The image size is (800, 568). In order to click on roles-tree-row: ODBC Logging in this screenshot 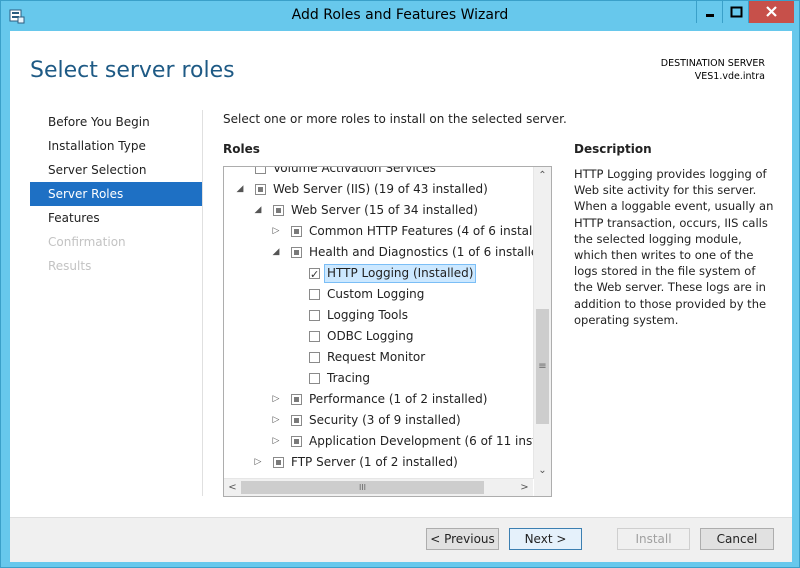, I will do `click(377, 336)`.